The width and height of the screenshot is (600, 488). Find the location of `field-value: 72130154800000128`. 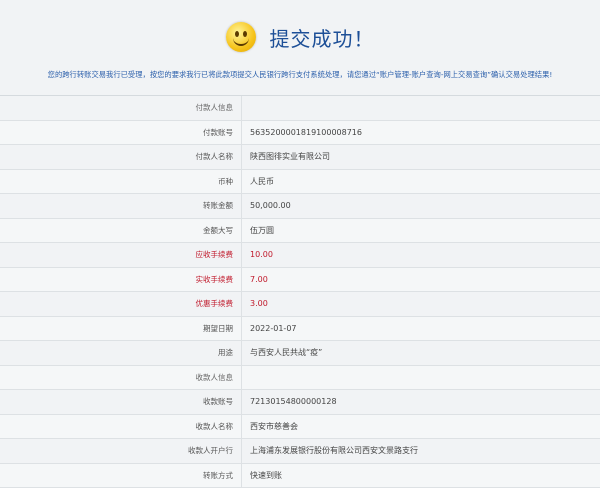

field-value: 72130154800000128 is located at coordinates (421, 402).